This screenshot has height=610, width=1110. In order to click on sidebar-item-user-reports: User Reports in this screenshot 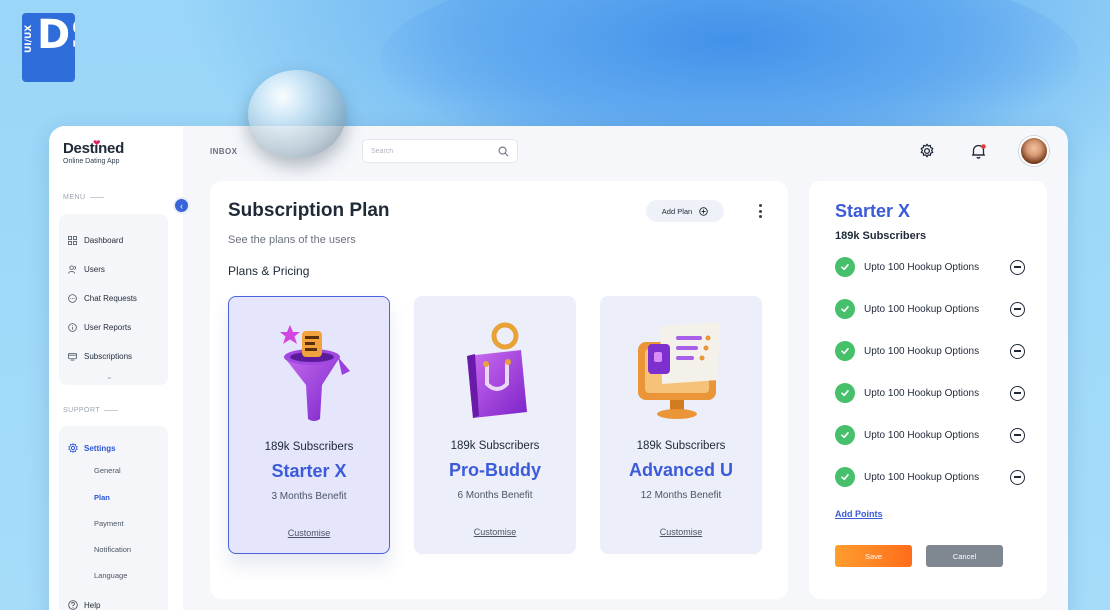, I will do `click(99, 327)`.